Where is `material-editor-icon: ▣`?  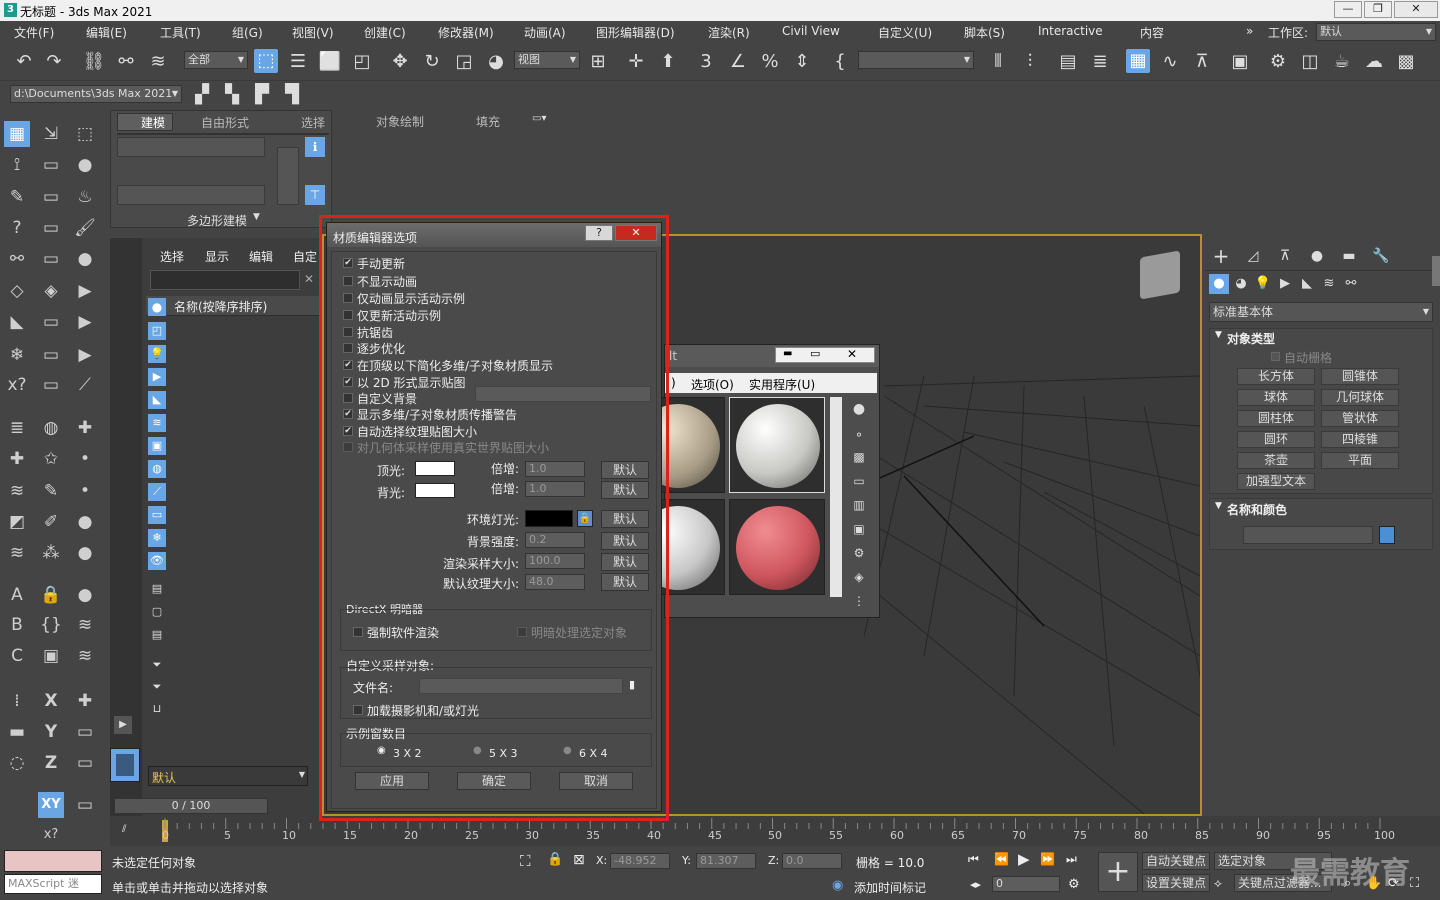 material-editor-icon: ▣ is located at coordinates (1240, 62).